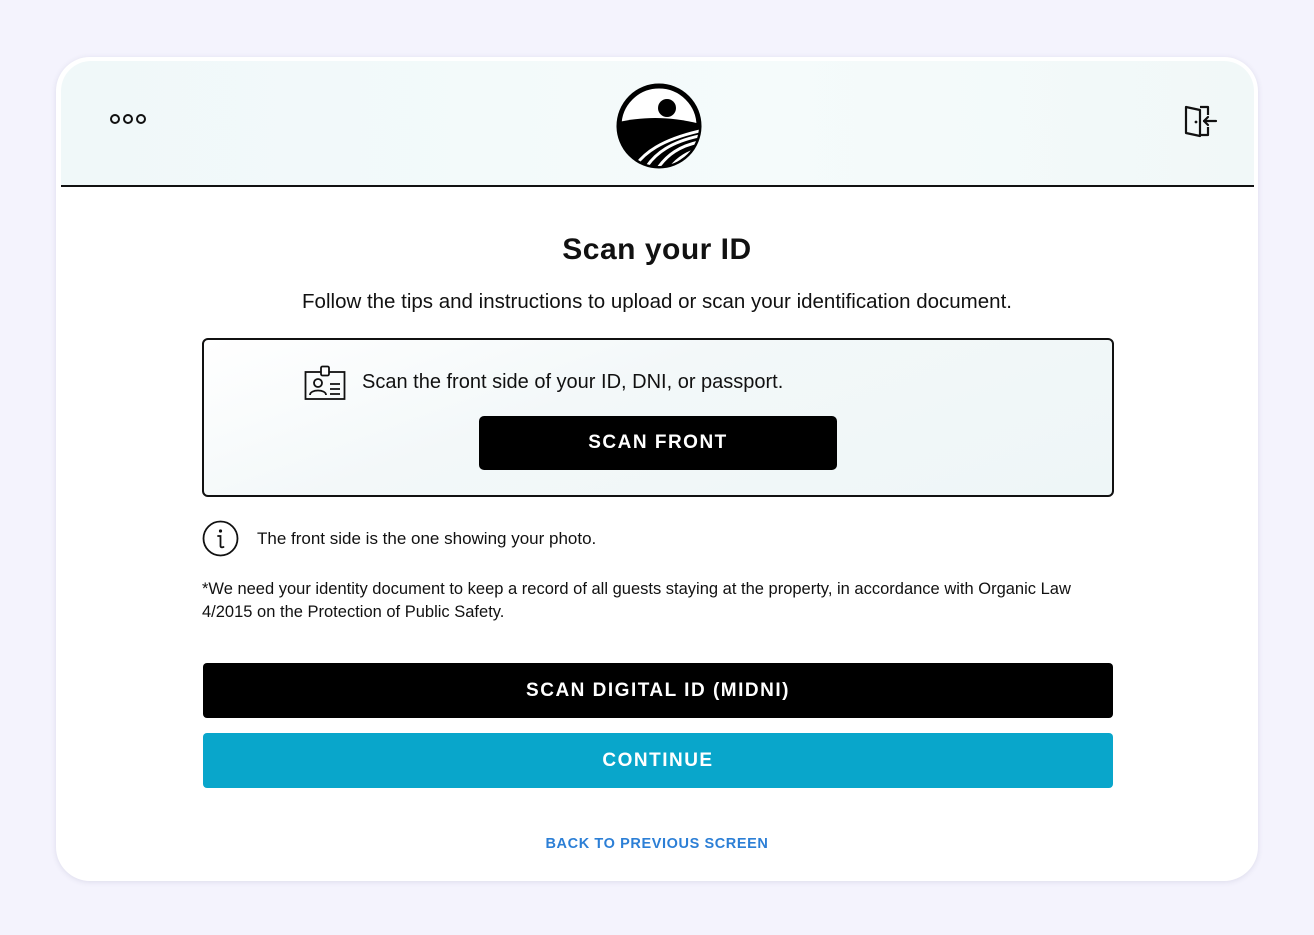 This screenshot has width=1314, height=935. Describe the element at coordinates (658, 443) in the screenshot. I see `scan-front-button: SCAN FRONT` at that location.